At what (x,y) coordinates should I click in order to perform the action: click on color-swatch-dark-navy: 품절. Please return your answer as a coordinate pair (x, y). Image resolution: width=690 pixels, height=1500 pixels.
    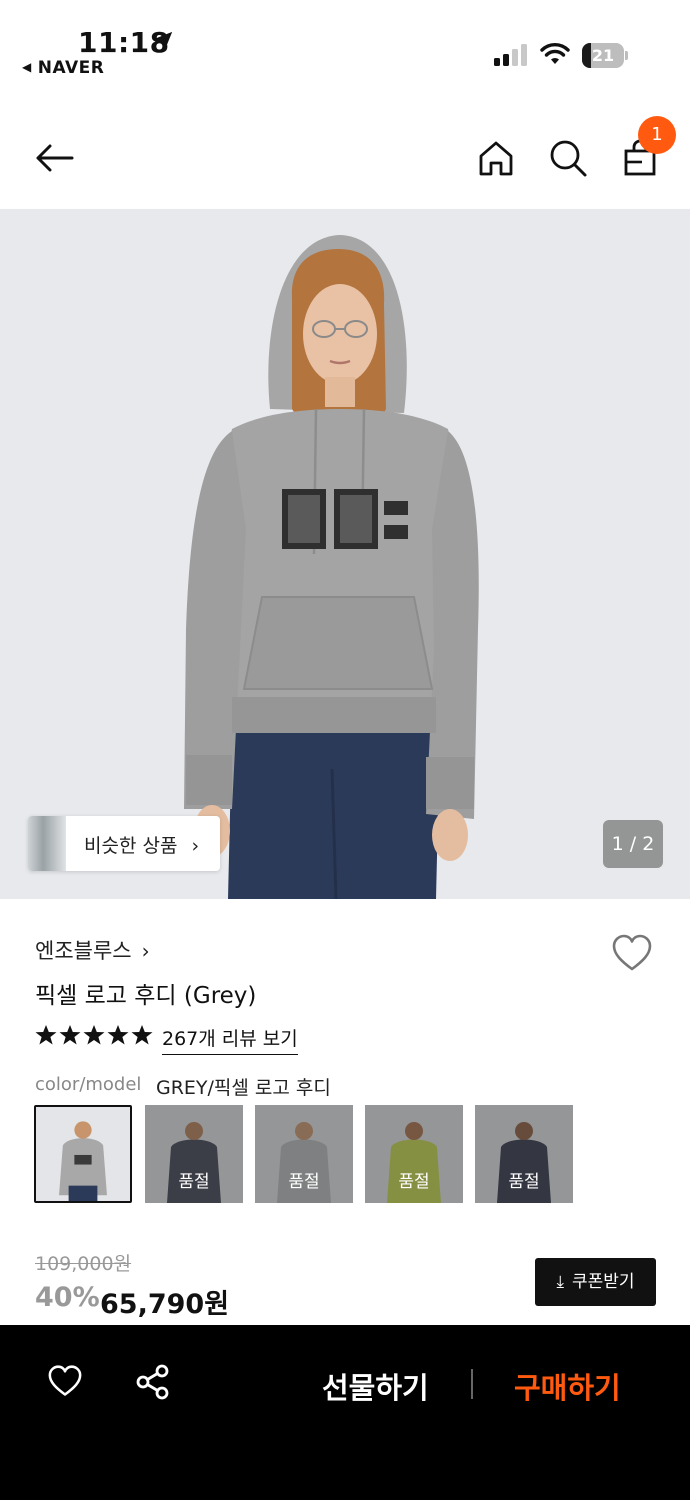
    Looking at the image, I should click on (524, 1154).